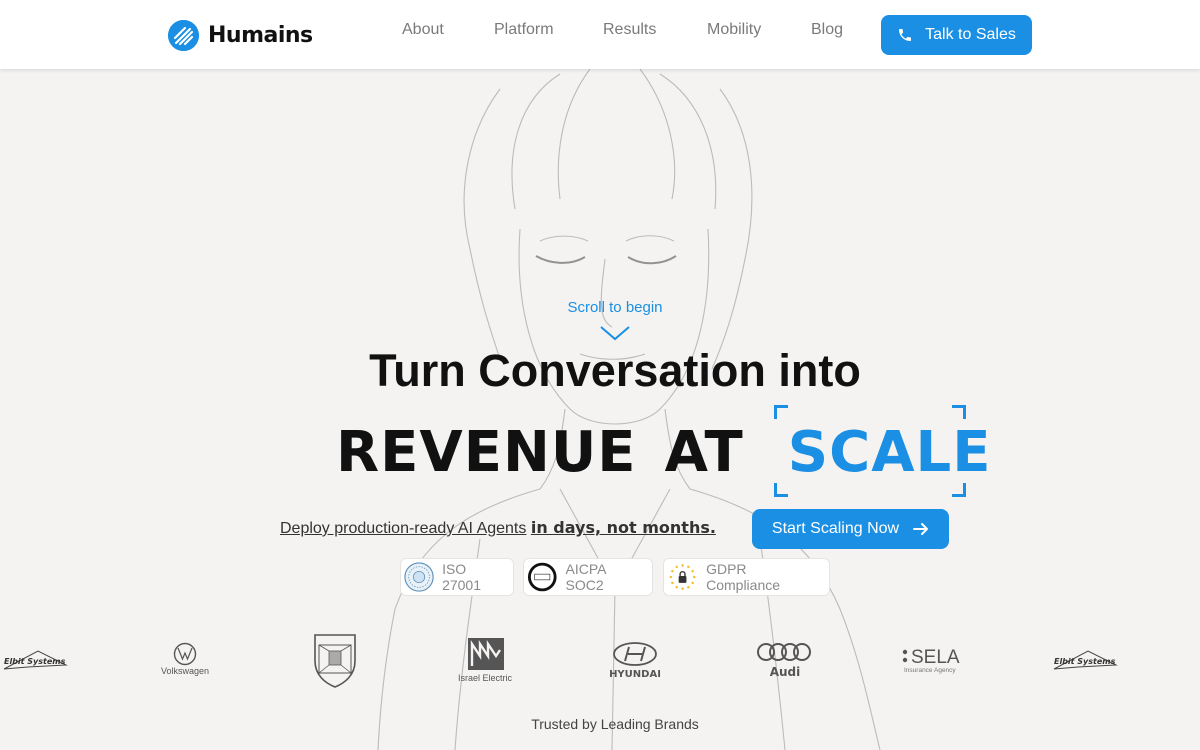 This screenshot has height=750, width=1200. Describe the element at coordinates (542, 577) in the screenshot. I see `aicpa-soc2-icon` at that location.